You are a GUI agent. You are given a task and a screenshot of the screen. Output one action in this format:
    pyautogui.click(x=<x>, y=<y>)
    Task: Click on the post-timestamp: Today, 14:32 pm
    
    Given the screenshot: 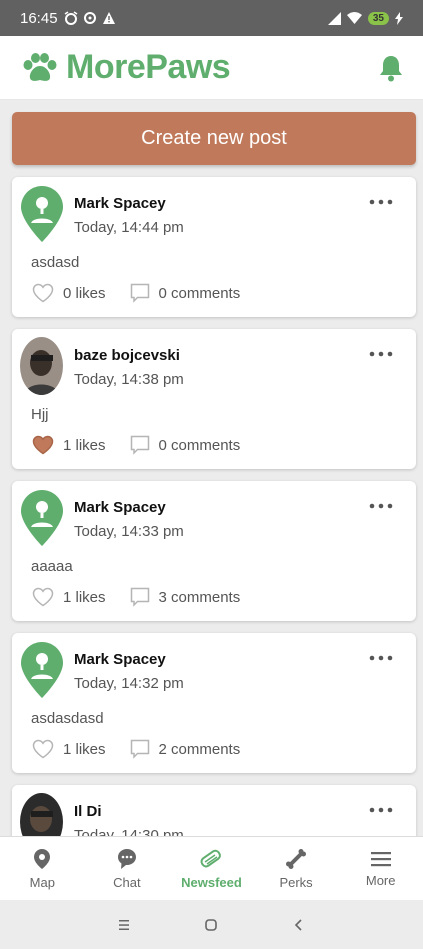 What is the action you would take?
    pyautogui.click(x=129, y=683)
    